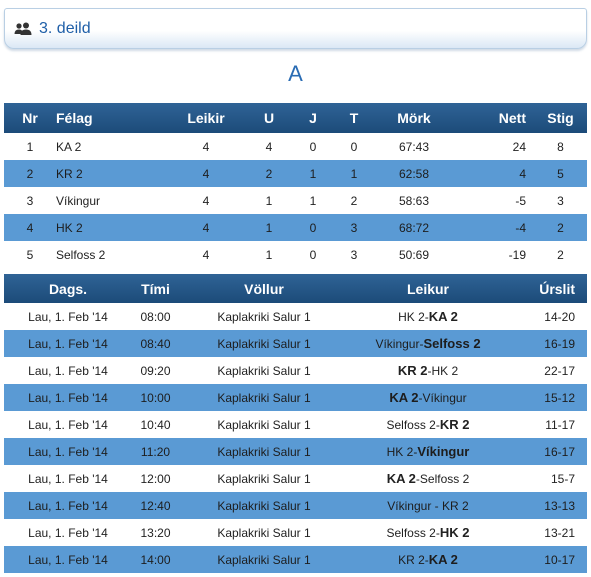 The height and width of the screenshot is (577, 591). I want to click on time-cell: 10:00, so click(155, 397).